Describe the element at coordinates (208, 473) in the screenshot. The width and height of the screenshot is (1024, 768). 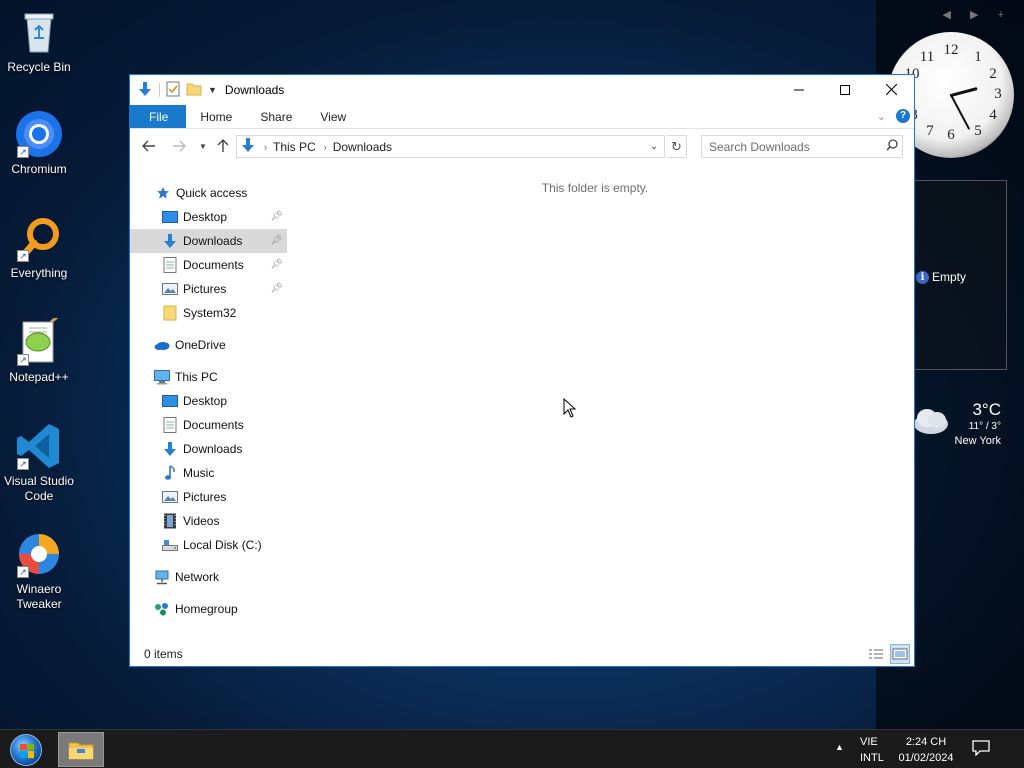
I see `nav-pc-music: Music` at that location.